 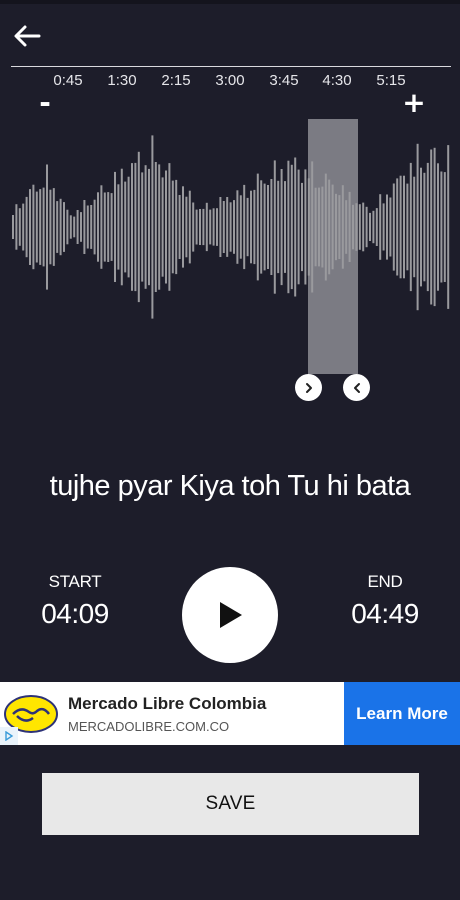 What do you see at coordinates (356, 387) in the screenshot?
I see `selection-end-handle` at bounding box center [356, 387].